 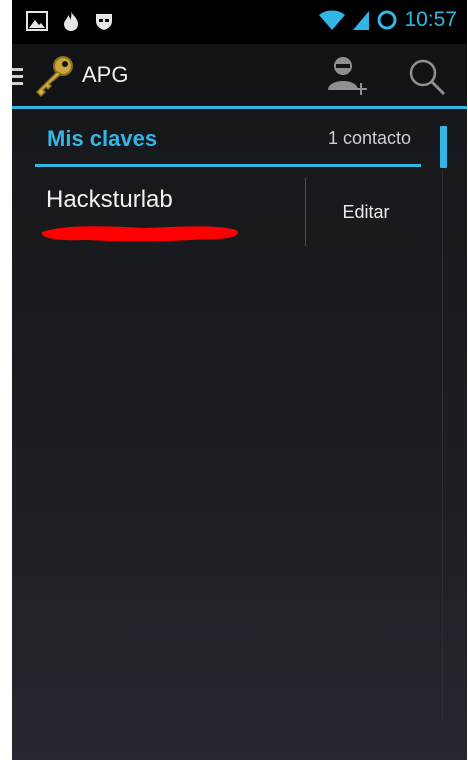 I want to click on app-title: APG, so click(x=105, y=75).